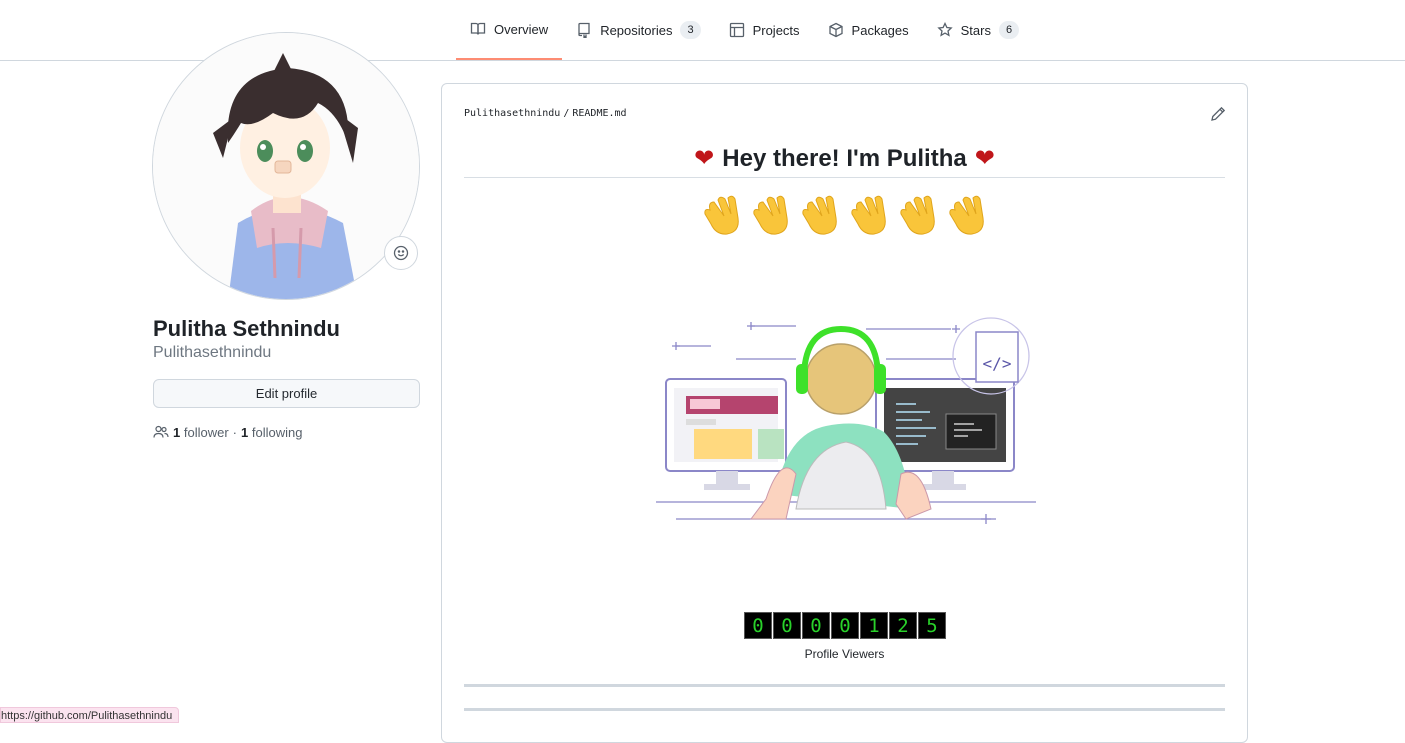  I want to click on avatar, so click(286, 166).